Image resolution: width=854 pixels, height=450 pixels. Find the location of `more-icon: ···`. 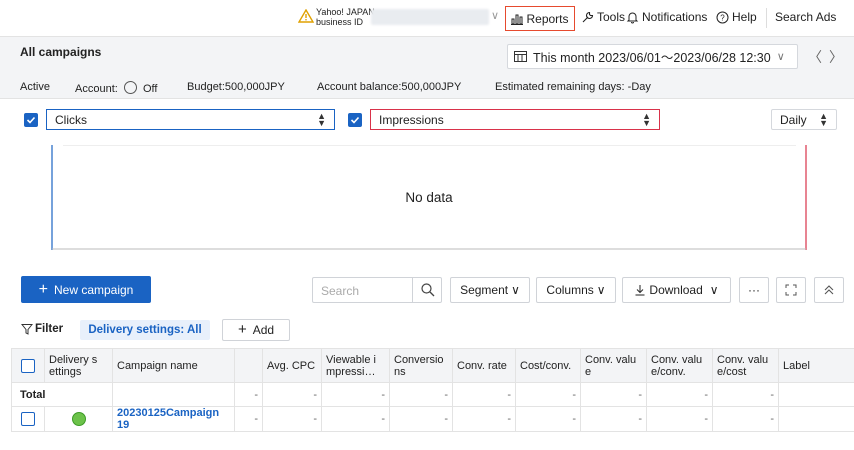

more-icon: ··· is located at coordinates (754, 290).